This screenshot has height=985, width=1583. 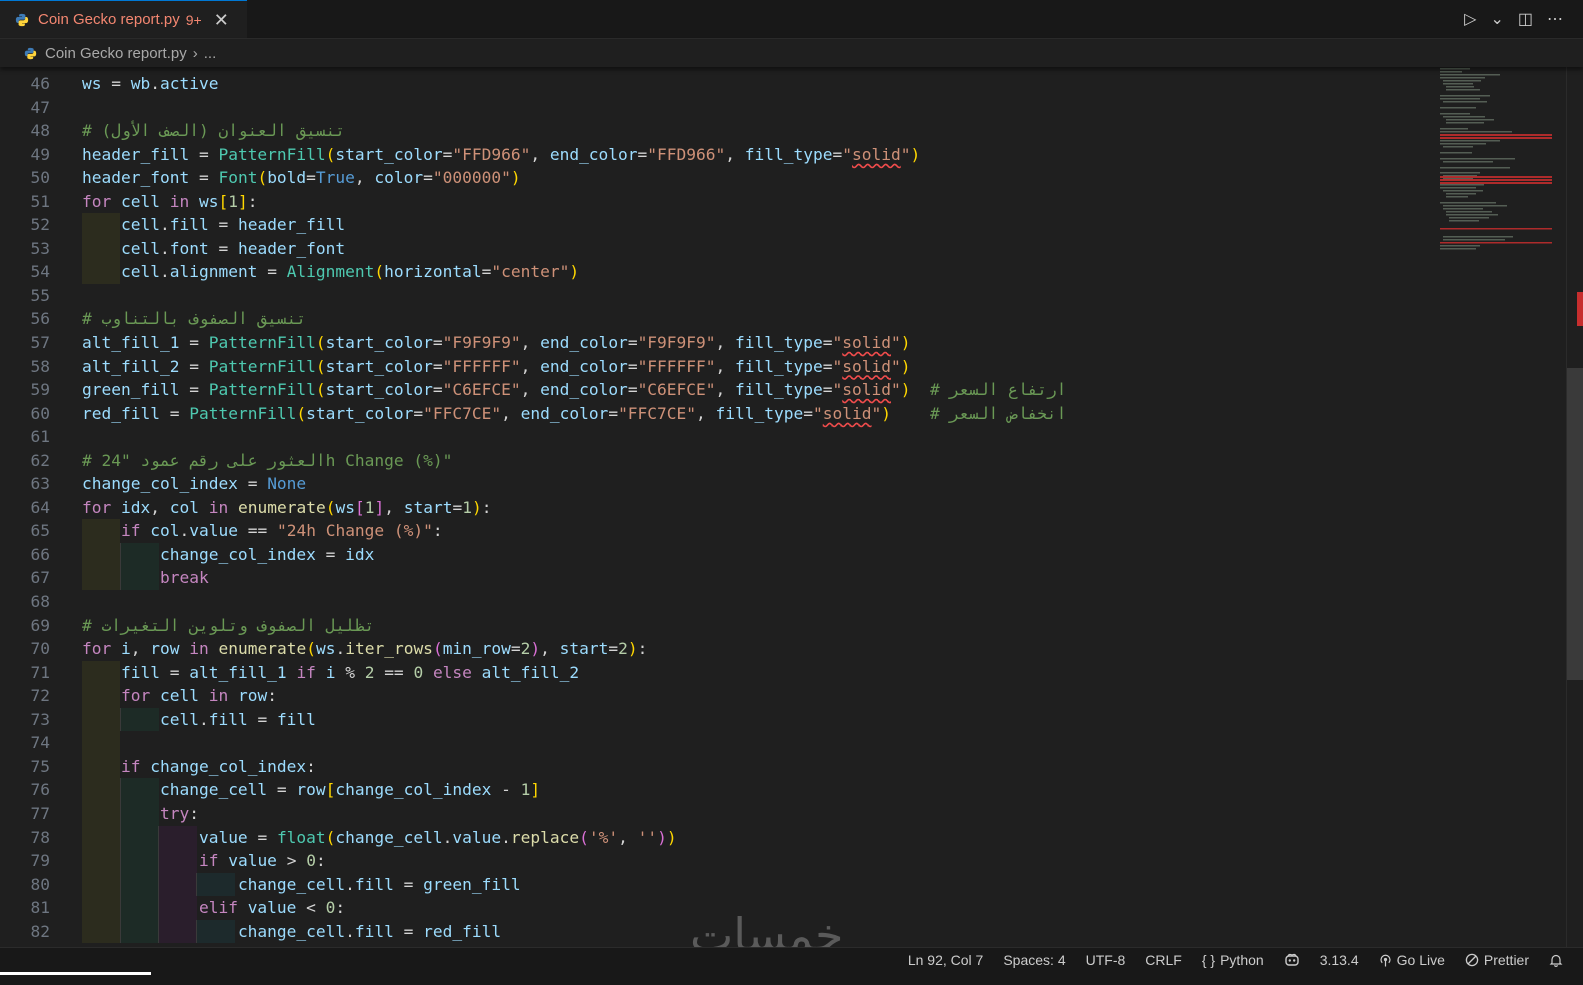 What do you see at coordinates (1242, 960) in the screenshot?
I see `language-label: Python` at bounding box center [1242, 960].